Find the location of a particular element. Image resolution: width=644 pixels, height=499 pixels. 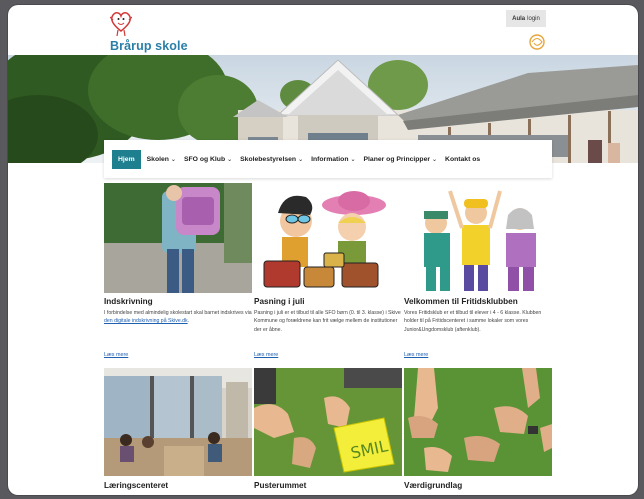

nav-label: Planer og Principper is located at coordinates (396, 159).